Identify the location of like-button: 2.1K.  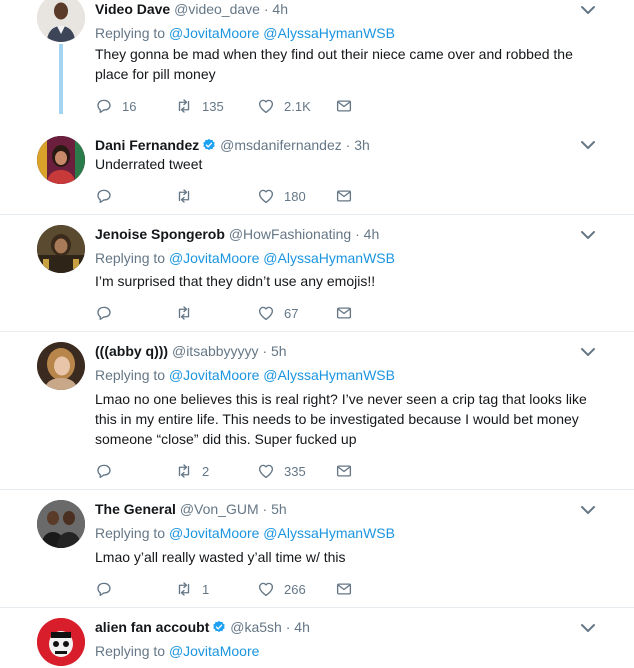
(284, 106).